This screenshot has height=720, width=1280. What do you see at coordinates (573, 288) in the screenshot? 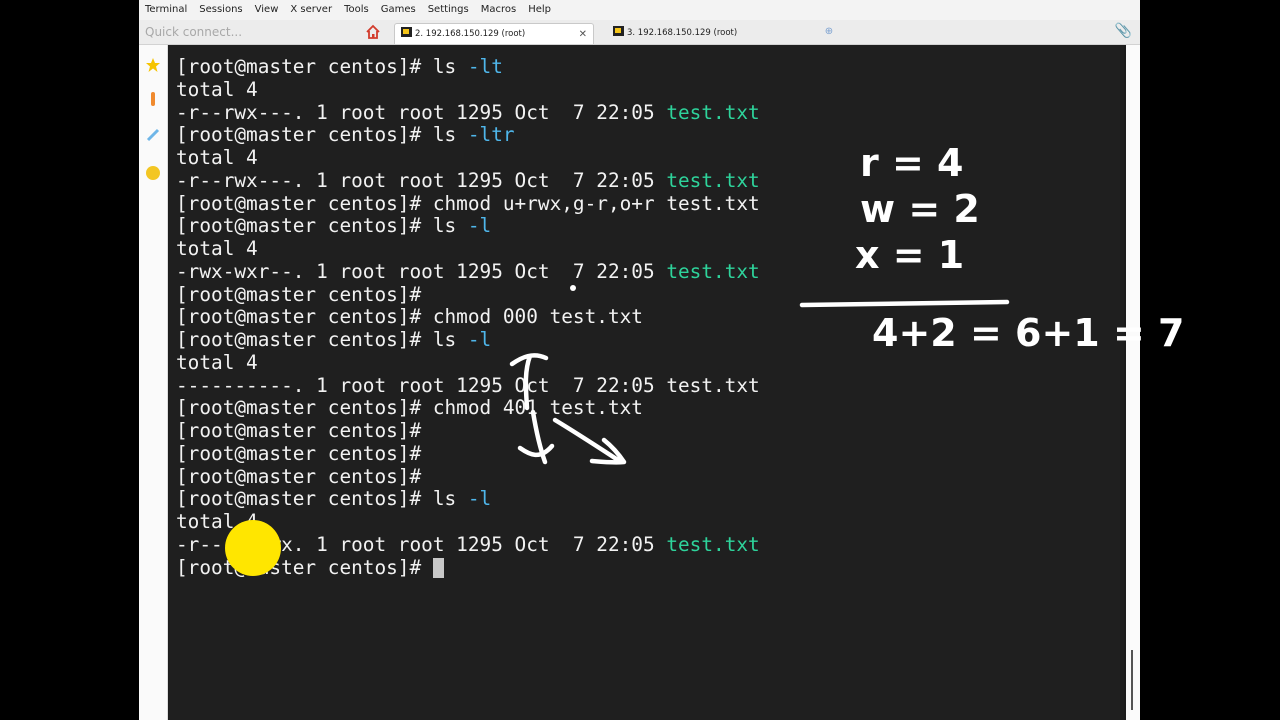
I see `ink-dot` at bounding box center [573, 288].